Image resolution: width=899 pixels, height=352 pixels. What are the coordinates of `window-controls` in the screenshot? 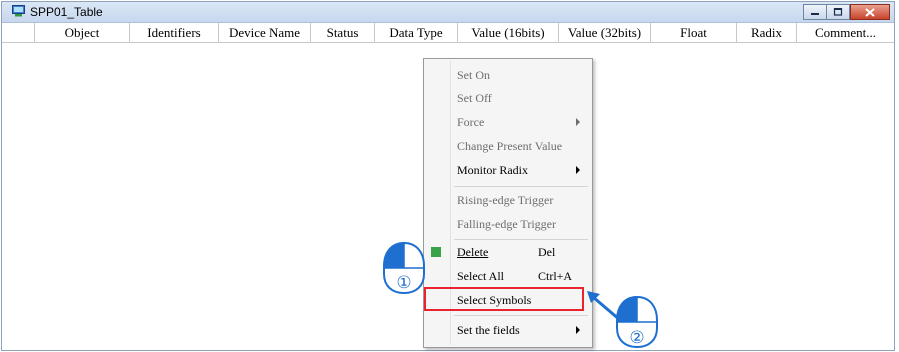 It's located at (846, 12).